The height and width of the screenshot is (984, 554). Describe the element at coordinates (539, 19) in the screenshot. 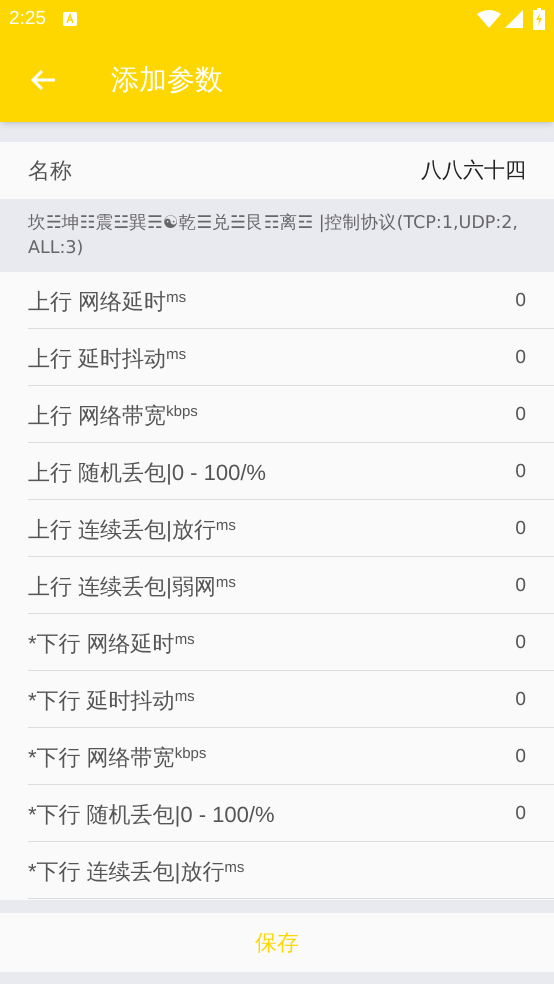

I see `battery-icon` at that location.